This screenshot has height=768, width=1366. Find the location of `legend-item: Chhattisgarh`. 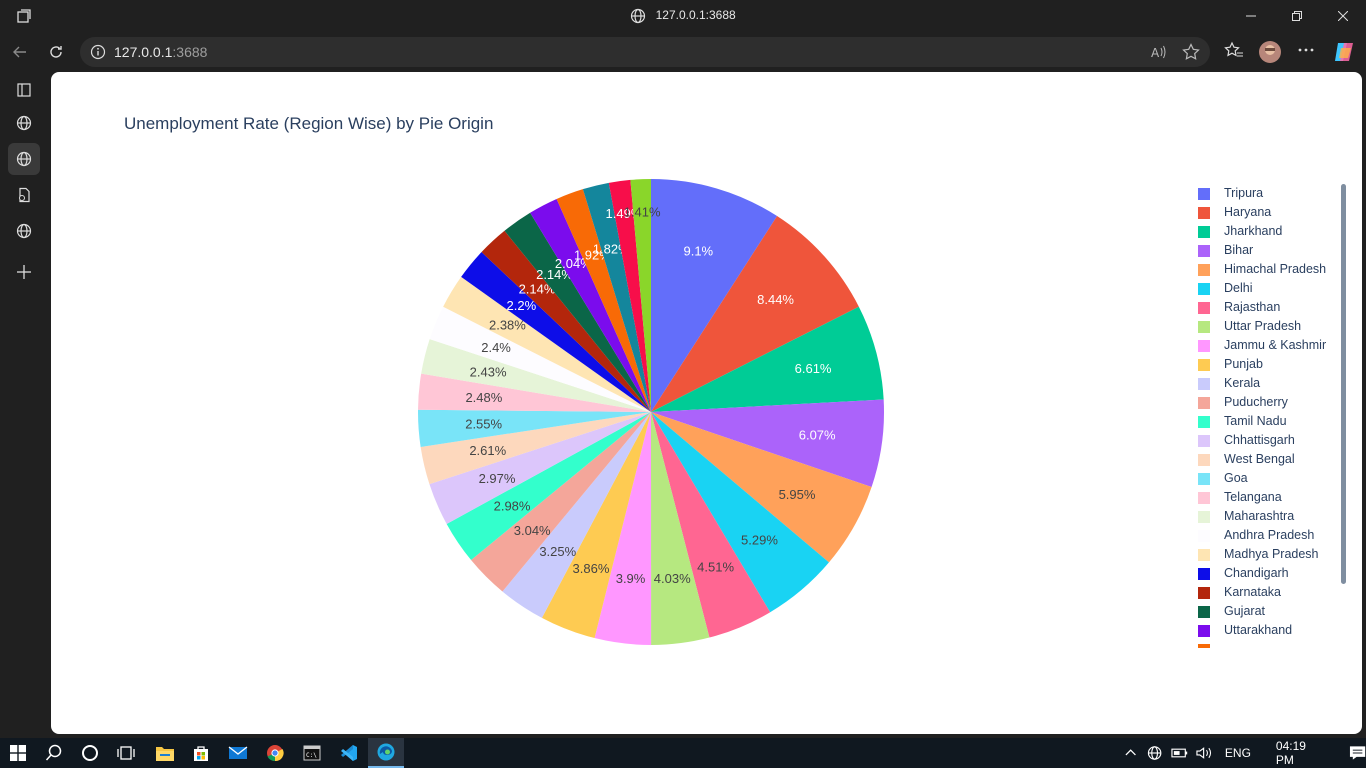

legend-item: Chhattisgarh is located at coordinates (1270, 440).